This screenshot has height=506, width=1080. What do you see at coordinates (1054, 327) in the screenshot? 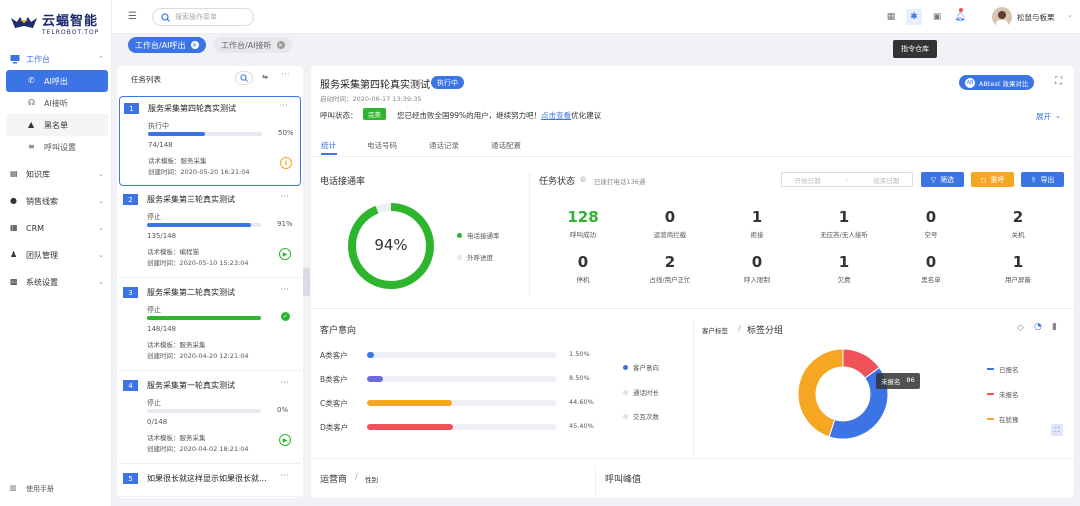
I see `bar-chart-icon: ▮` at bounding box center [1054, 327].